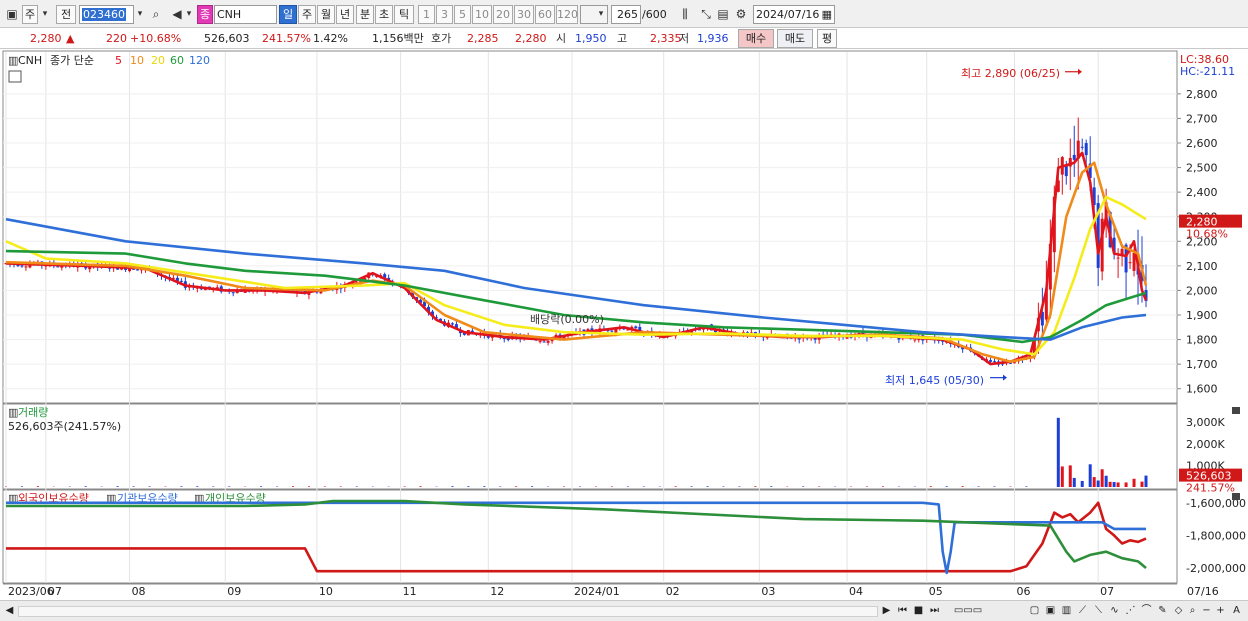  I want to click on date-input: 2024/07/16 ▦, so click(794, 14).